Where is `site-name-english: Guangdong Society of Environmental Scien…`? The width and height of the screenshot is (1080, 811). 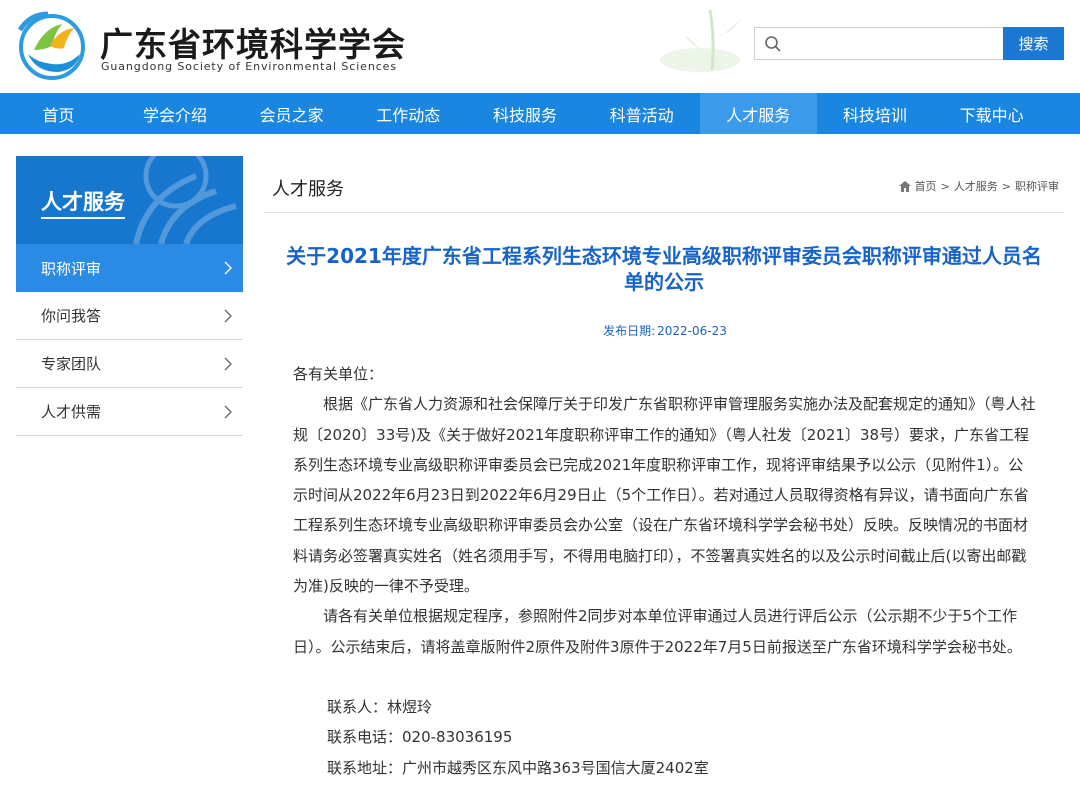
site-name-english: Guangdong Society of Environmental Scien… is located at coordinates (249, 66).